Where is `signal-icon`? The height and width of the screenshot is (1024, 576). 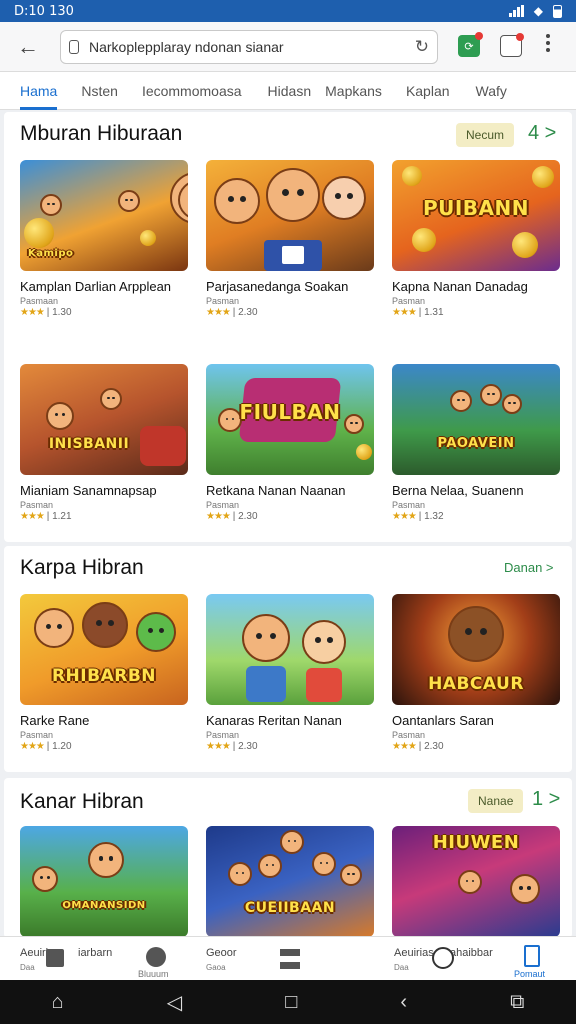 signal-icon is located at coordinates (516, 11).